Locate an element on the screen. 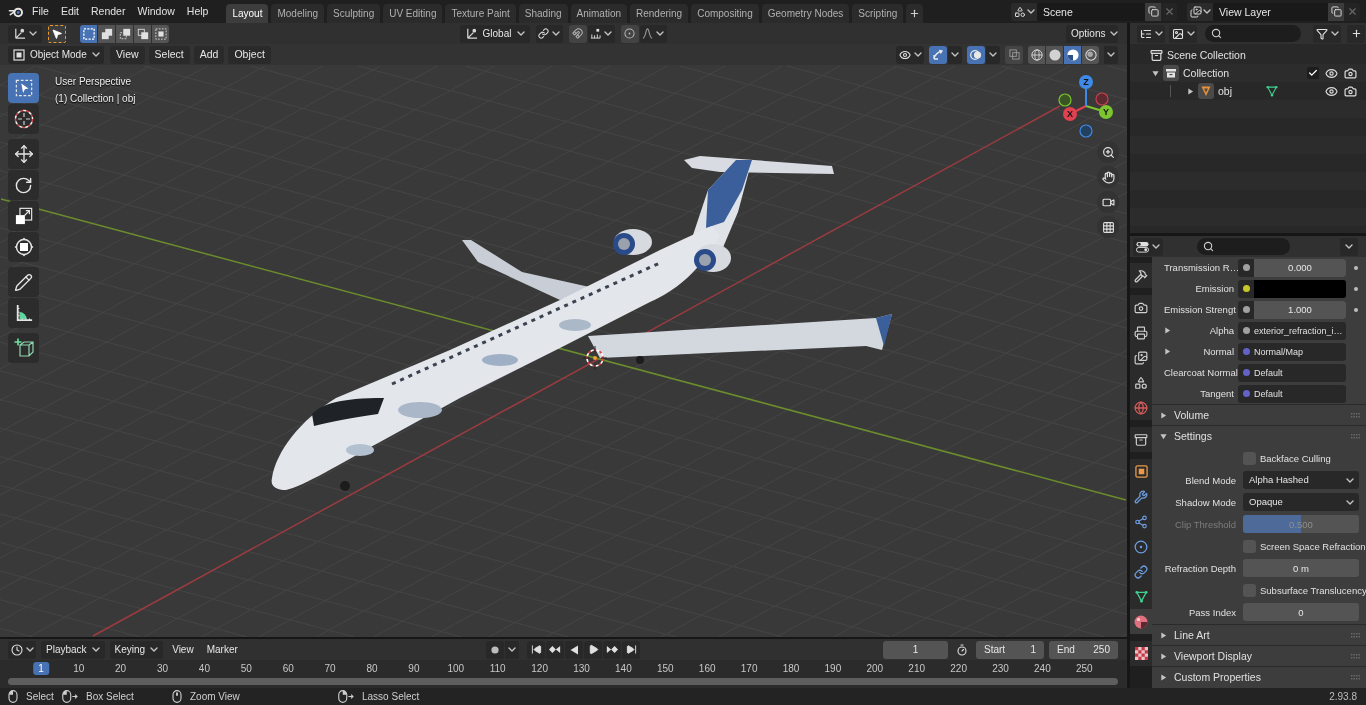  end-frame-field: End 250 is located at coordinates (1083, 649).